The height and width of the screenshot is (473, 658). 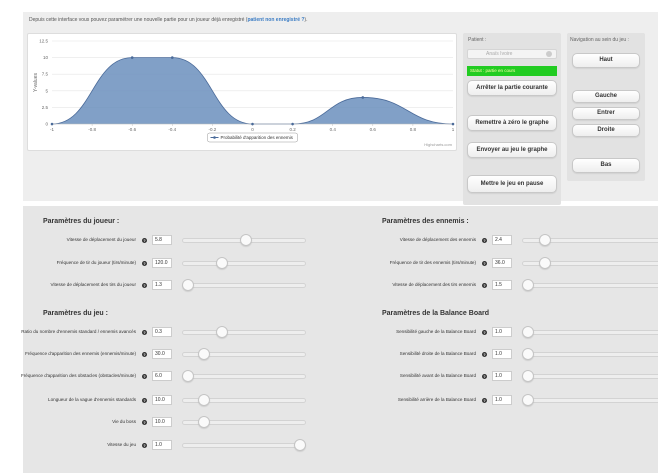 What do you see at coordinates (46, 57) in the screenshot?
I see `y-tick-label: 10` at bounding box center [46, 57].